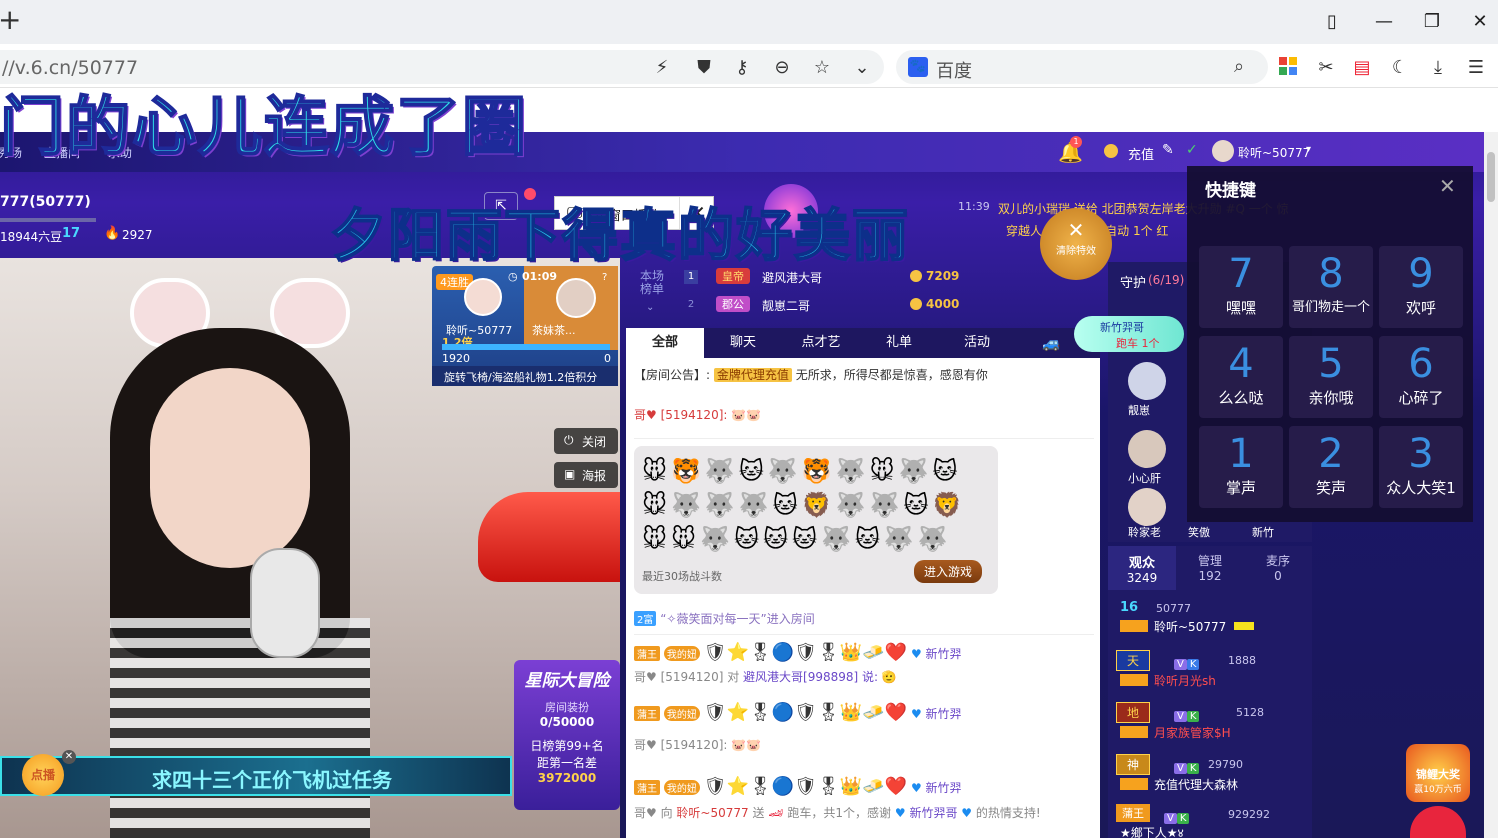  I want to click on apps-grid-icon, so click(1288, 68).